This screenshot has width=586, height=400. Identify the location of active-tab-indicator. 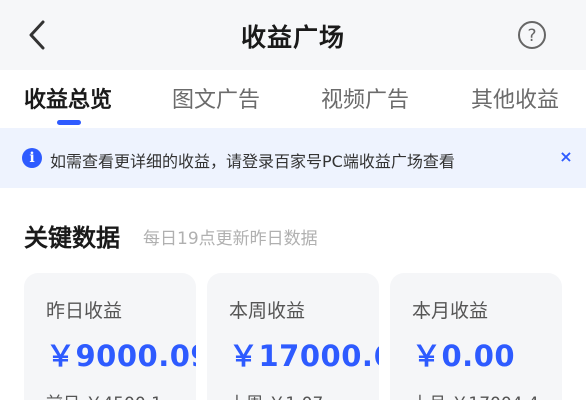
(69, 122).